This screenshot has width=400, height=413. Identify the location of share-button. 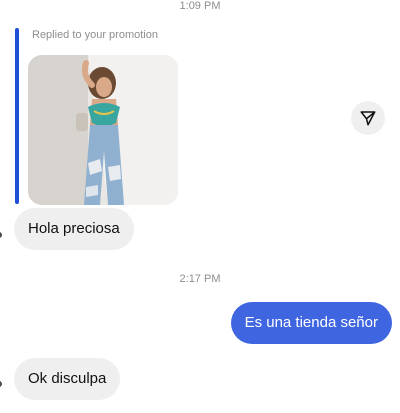
(368, 118).